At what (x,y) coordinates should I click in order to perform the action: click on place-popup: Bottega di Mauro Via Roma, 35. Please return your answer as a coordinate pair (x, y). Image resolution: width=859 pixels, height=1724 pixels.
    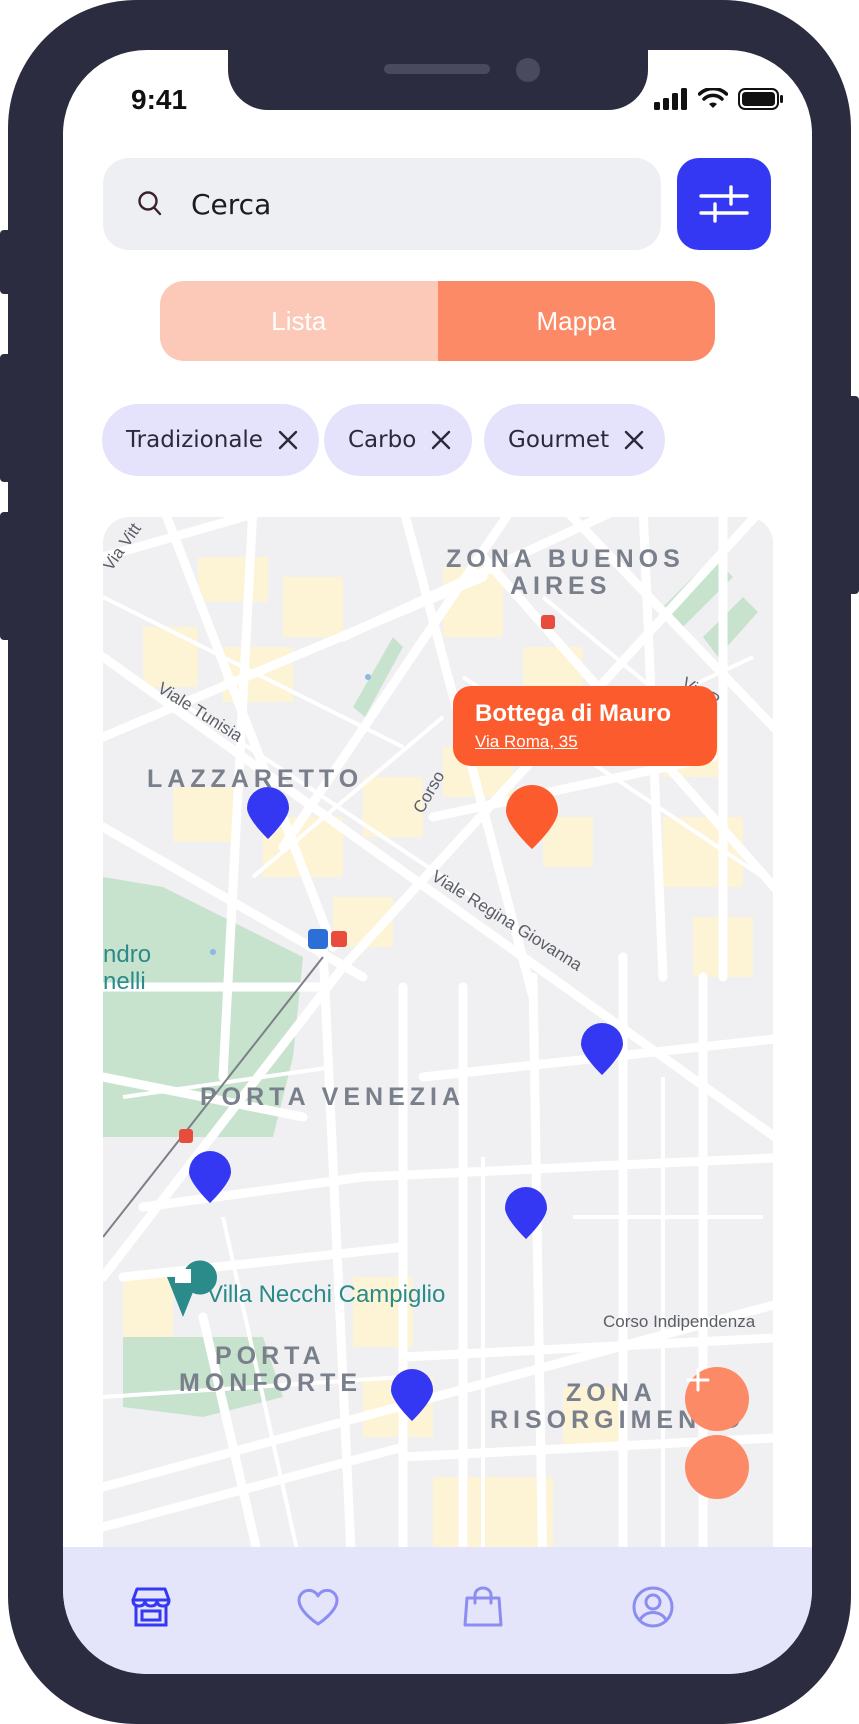
    Looking at the image, I should click on (585, 726).